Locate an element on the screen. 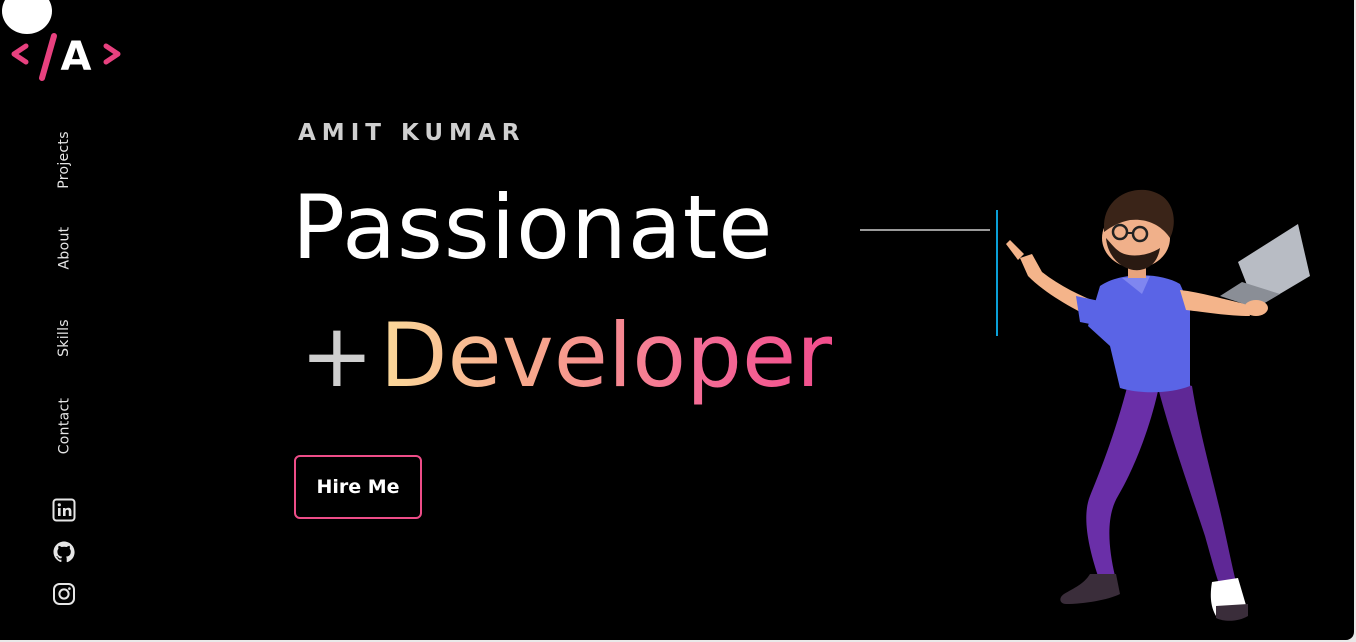 The image size is (1356, 642). nav-contact-label: Contact is located at coordinates (64, 426).